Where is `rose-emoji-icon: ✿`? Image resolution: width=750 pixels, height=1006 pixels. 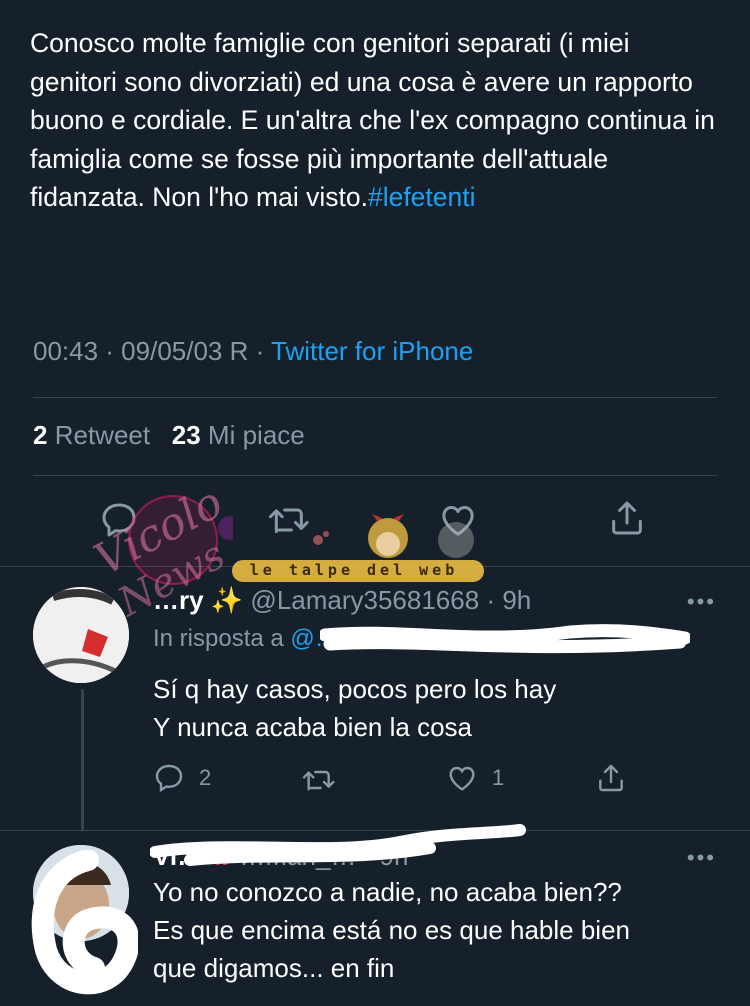 rose-emoji-icon: ✿ is located at coordinates (221, 856).